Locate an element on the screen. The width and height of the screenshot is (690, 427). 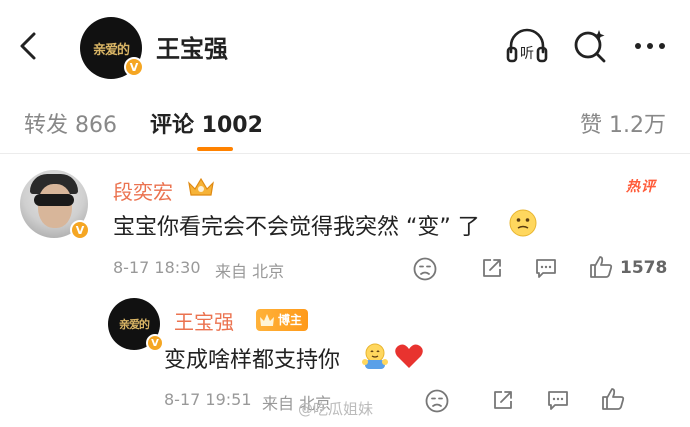
reply-like-icon is located at coordinates (613, 399).